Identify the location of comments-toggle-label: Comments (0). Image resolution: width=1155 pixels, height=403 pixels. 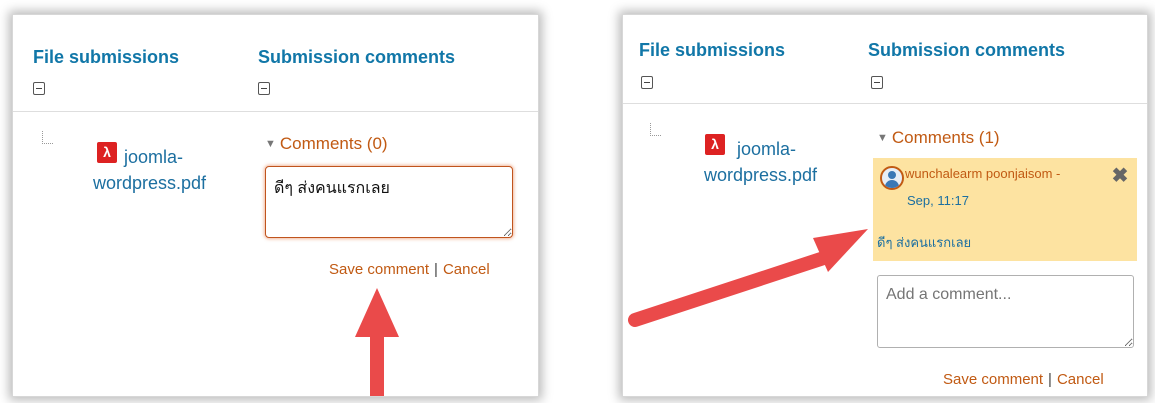
(334, 143).